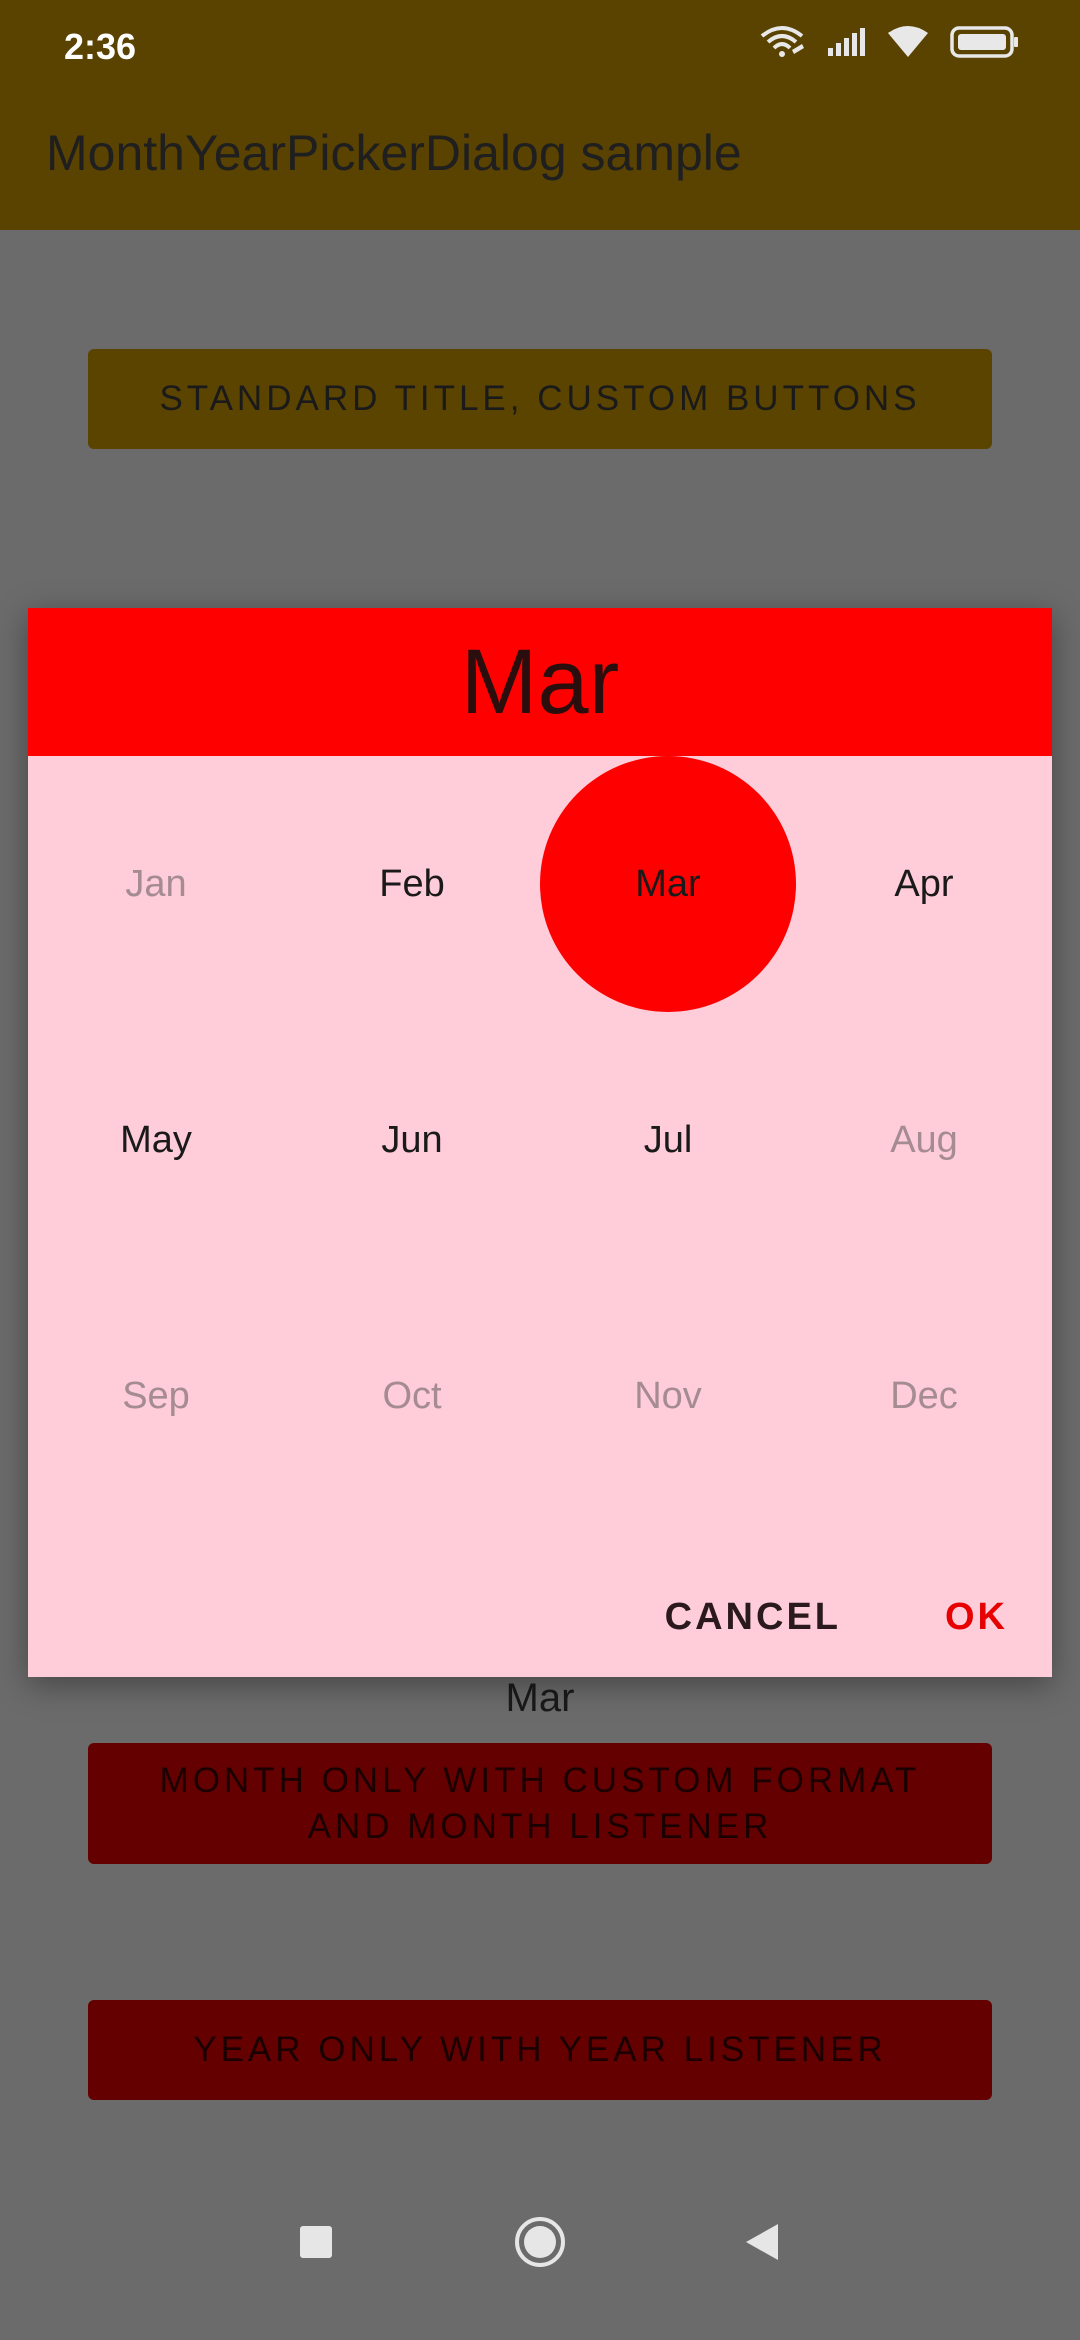  I want to click on app-bar: 2:36 MonthYearPickerDialog sample, so click(540, 115).